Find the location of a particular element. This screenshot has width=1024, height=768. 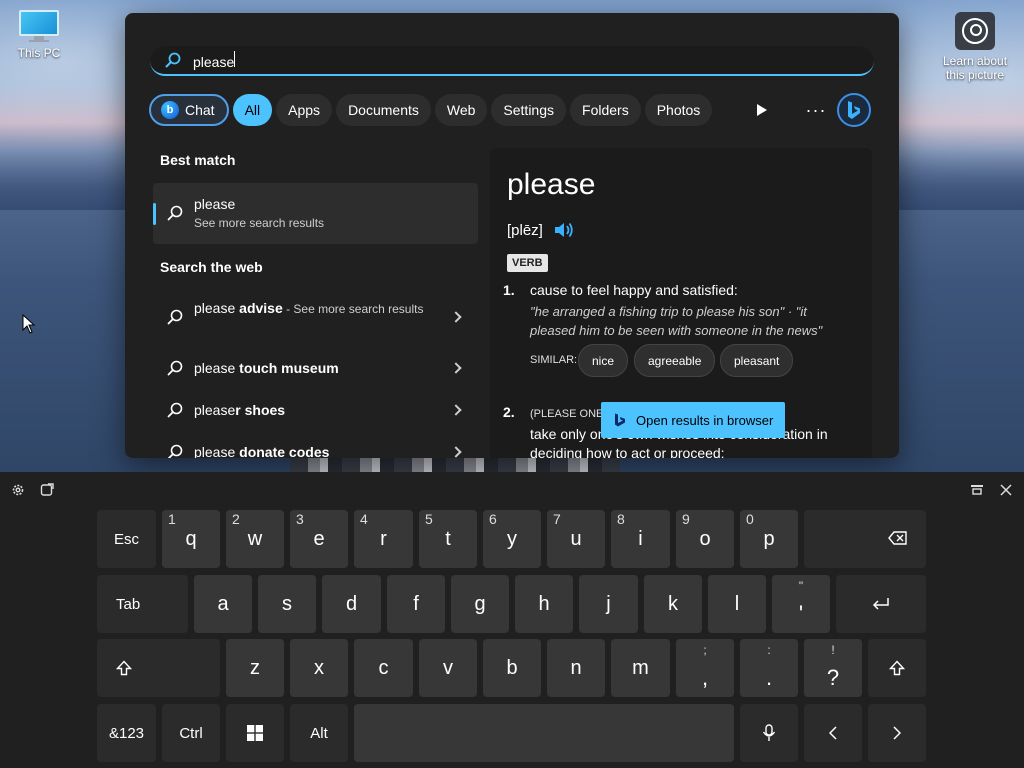

key-o: 9o is located at coordinates (705, 539).